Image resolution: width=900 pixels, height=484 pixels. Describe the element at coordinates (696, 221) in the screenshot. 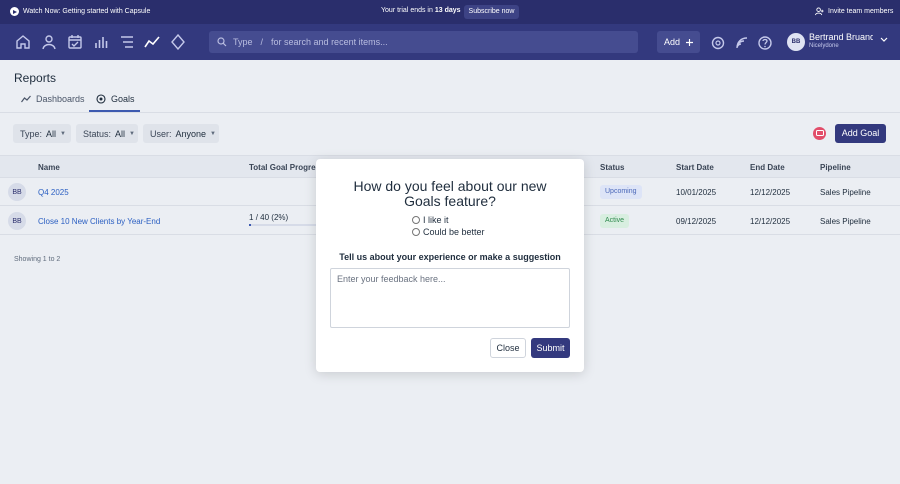

I see `start-date: 09/12/2025` at that location.